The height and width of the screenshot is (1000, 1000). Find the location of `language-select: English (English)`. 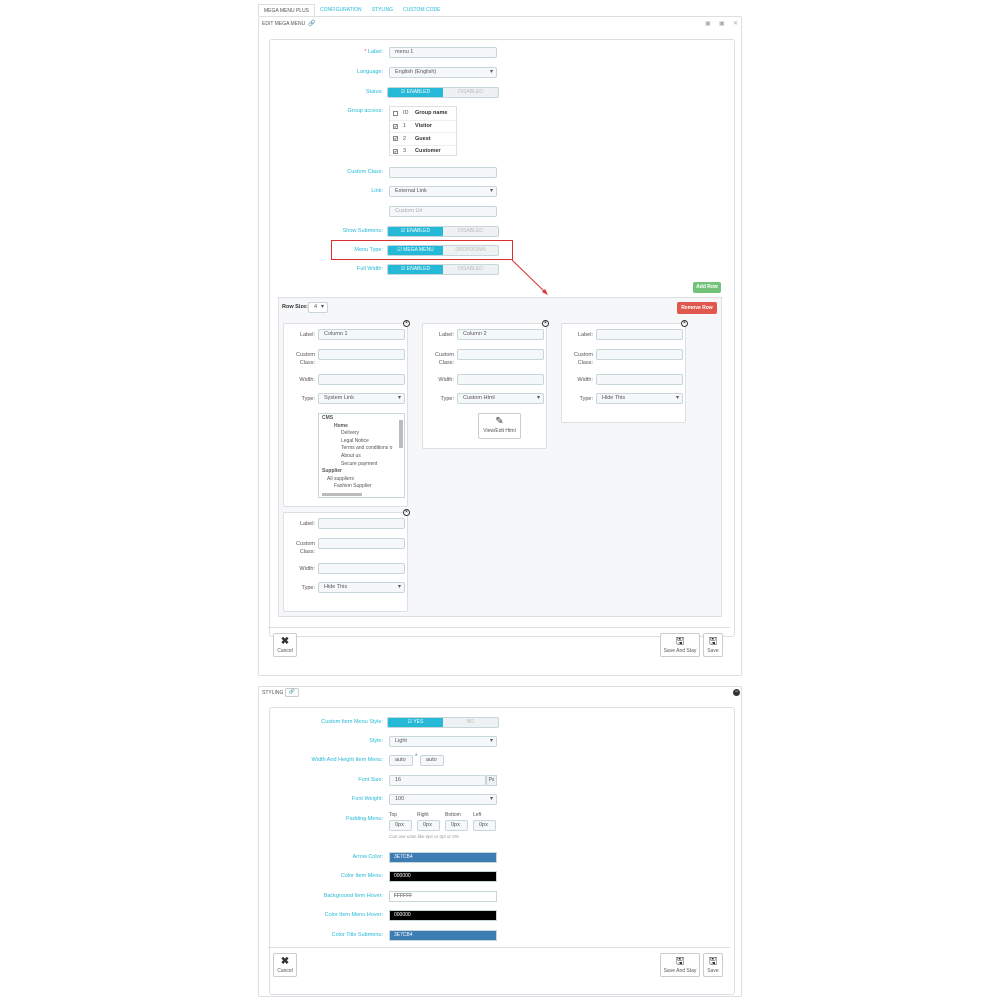

language-select: English (English) is located at coordinates (443, 72).